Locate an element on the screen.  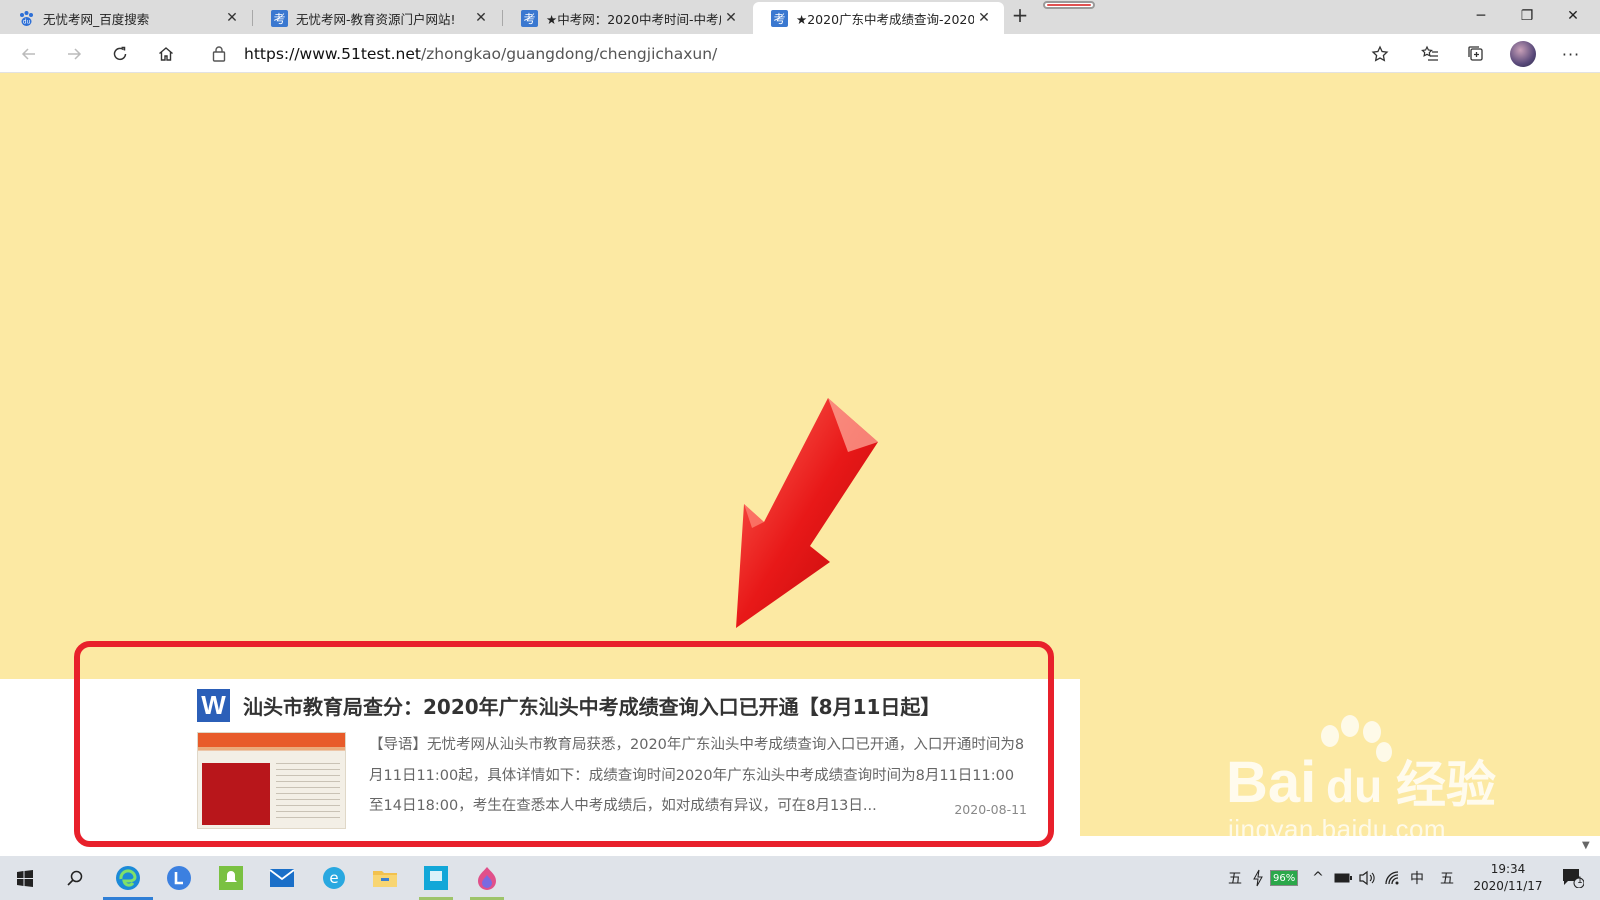
taskbar-app-flame is located at coordinates (487, 878).